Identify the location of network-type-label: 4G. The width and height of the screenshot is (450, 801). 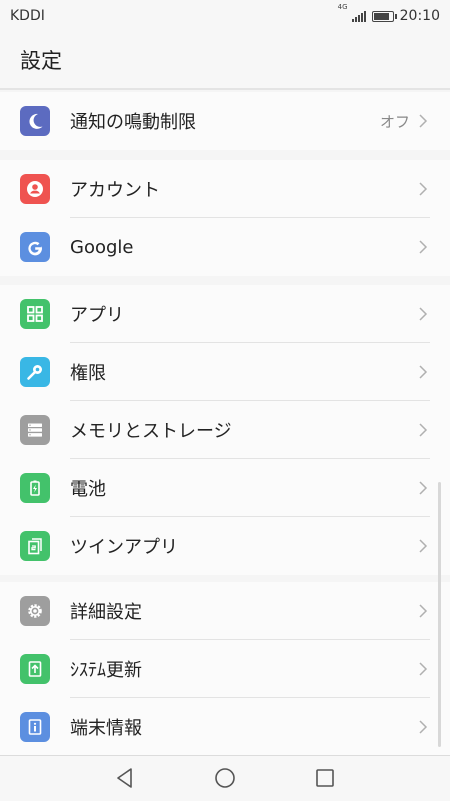
(342, 7).